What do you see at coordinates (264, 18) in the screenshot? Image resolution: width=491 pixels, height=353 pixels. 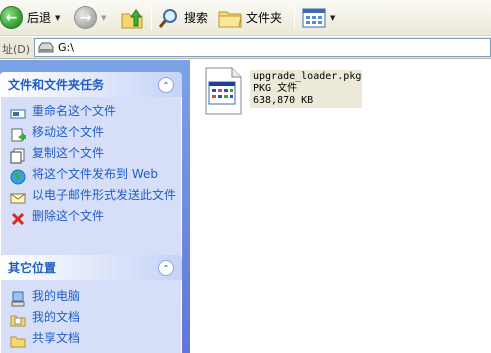 I see `folders-label: 文件夹` at bounding box center [264, 18].